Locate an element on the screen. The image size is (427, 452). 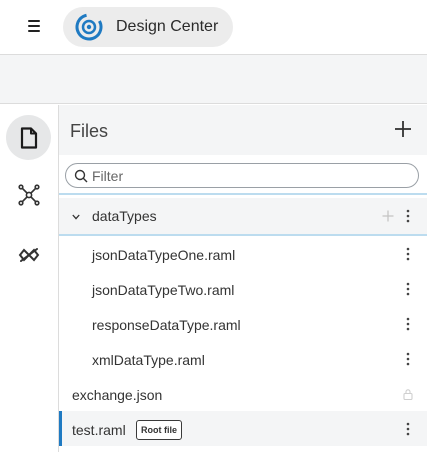
file-row: jsonDataTypeTwo.raml is located at coordinates (243, 288).